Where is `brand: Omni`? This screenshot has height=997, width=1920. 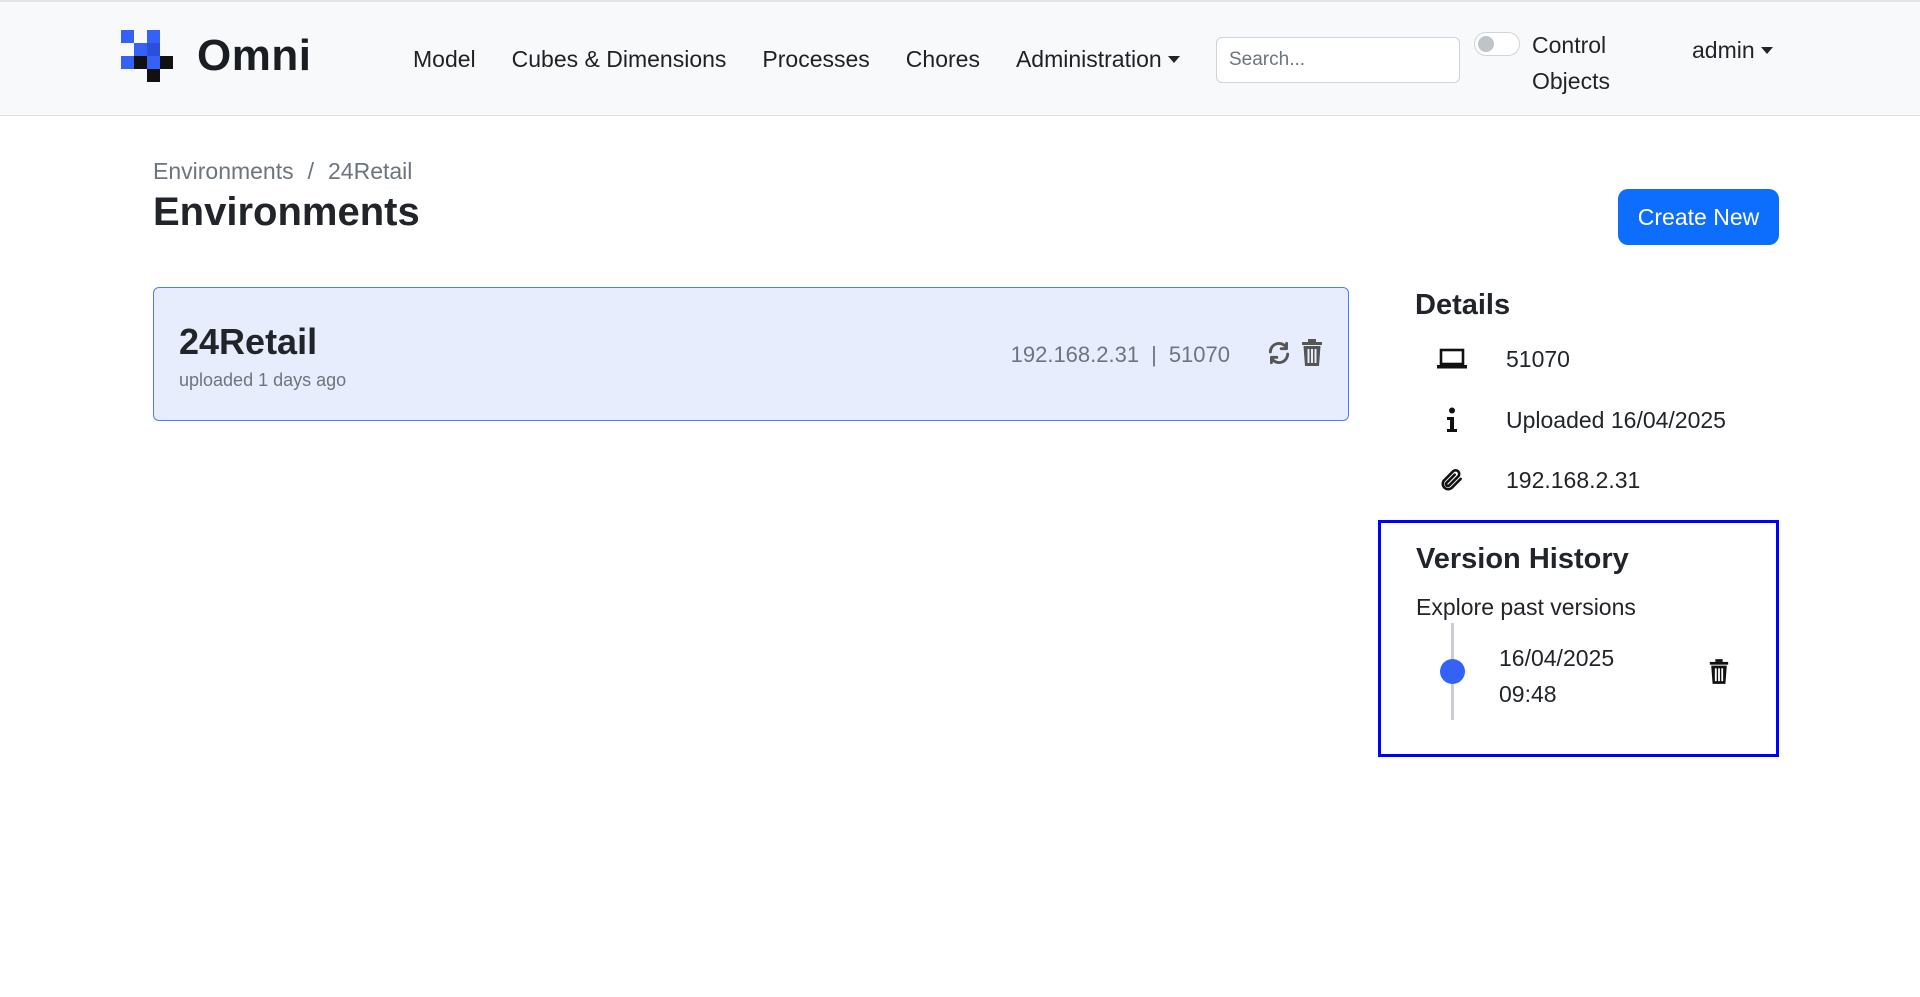 brand: Omni is located at coordinates (216, 56).